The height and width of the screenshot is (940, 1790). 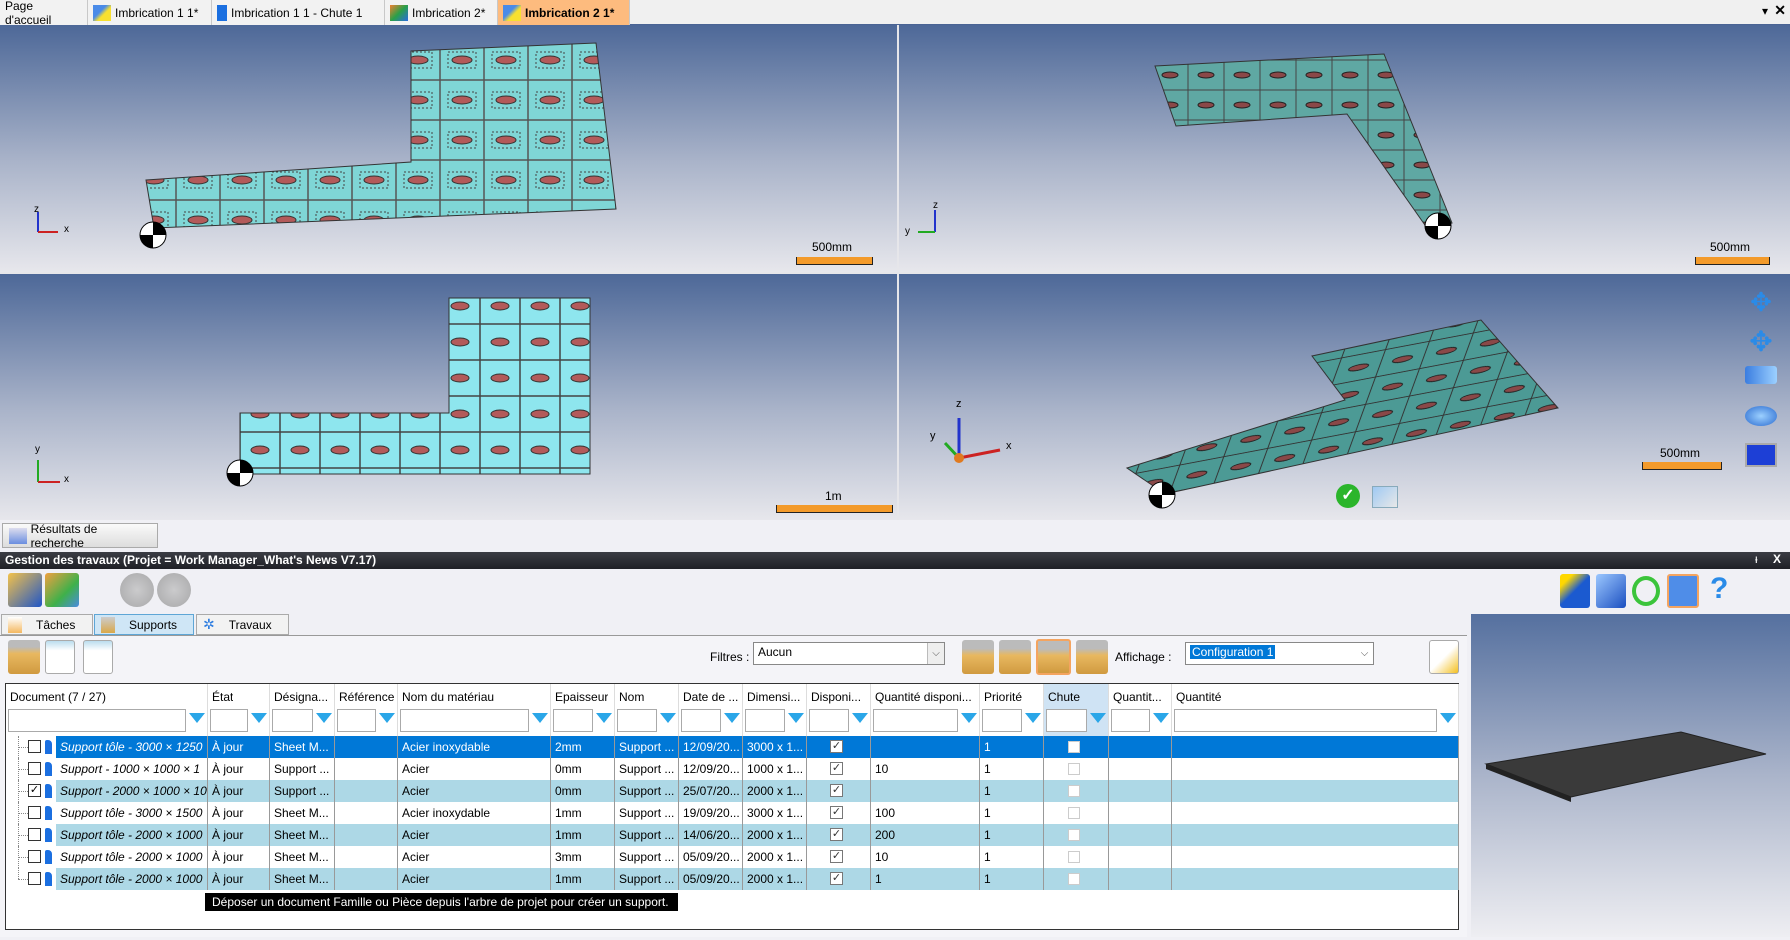 I want to click on document-icon, so click(x=1611, y=591).